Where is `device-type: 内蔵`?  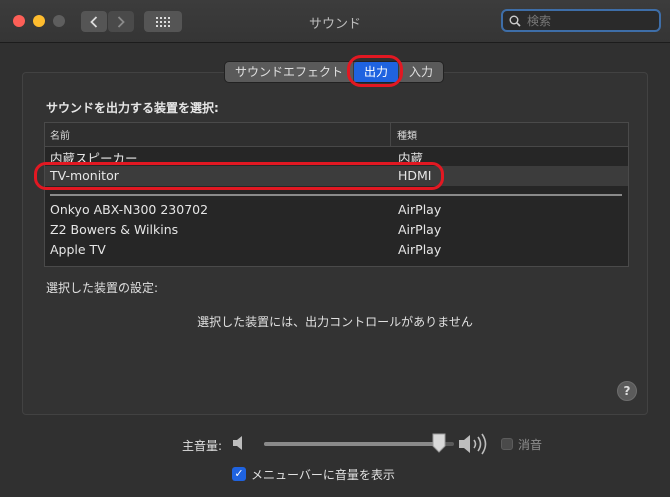
device-type: 内蔵 is located at coordinates (411, 158).